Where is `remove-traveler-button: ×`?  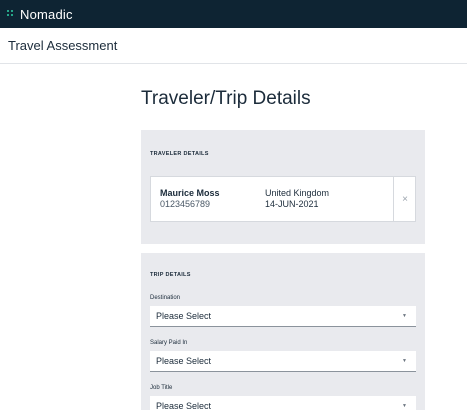 remove-traveler-button: × is located at coordinates (405, 199).